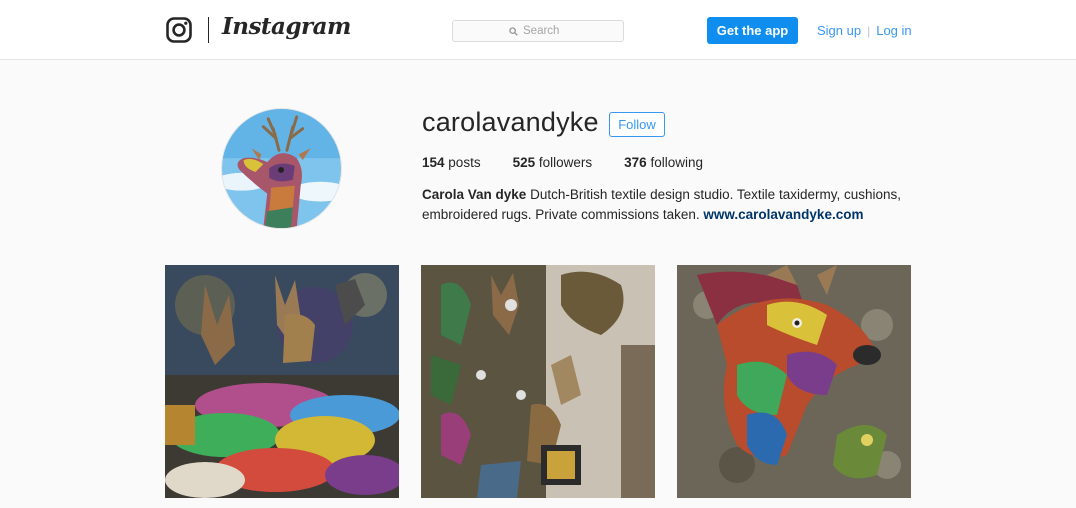 This screenshot has width=1076, height=508. Describe the element at coordinates (893, 30) in the screenshot. I see `log-in-link: Log in` at that location.